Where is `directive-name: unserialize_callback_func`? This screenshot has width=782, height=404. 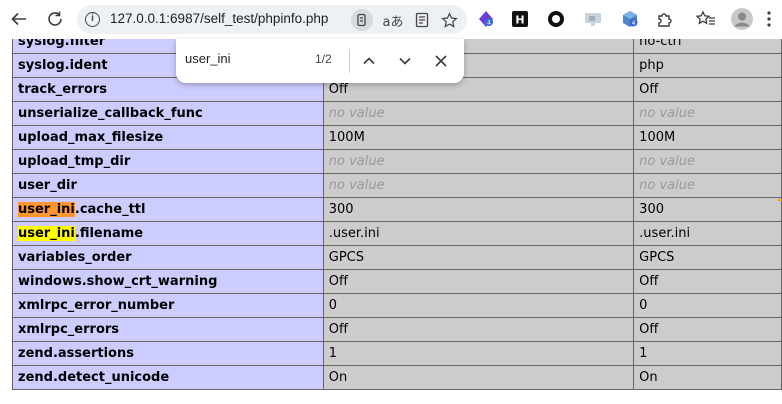
directive-name: unserialize_callback_func is located at coordinates (168, 113).